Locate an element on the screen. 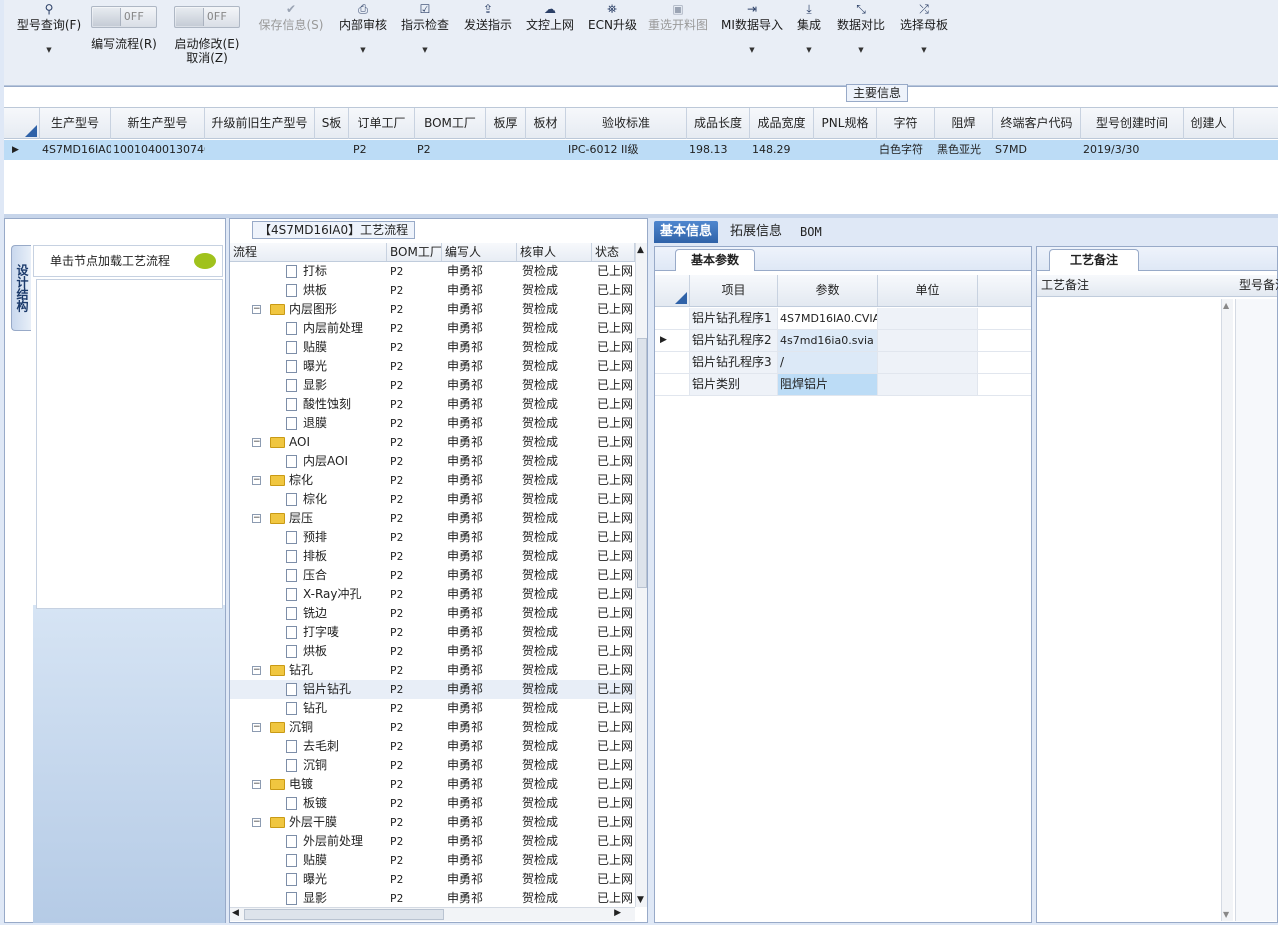 The width and height of the screenshot is (1278, 925). cancel-modify-label: 取消(Z) is located at coordinates (207, 58).